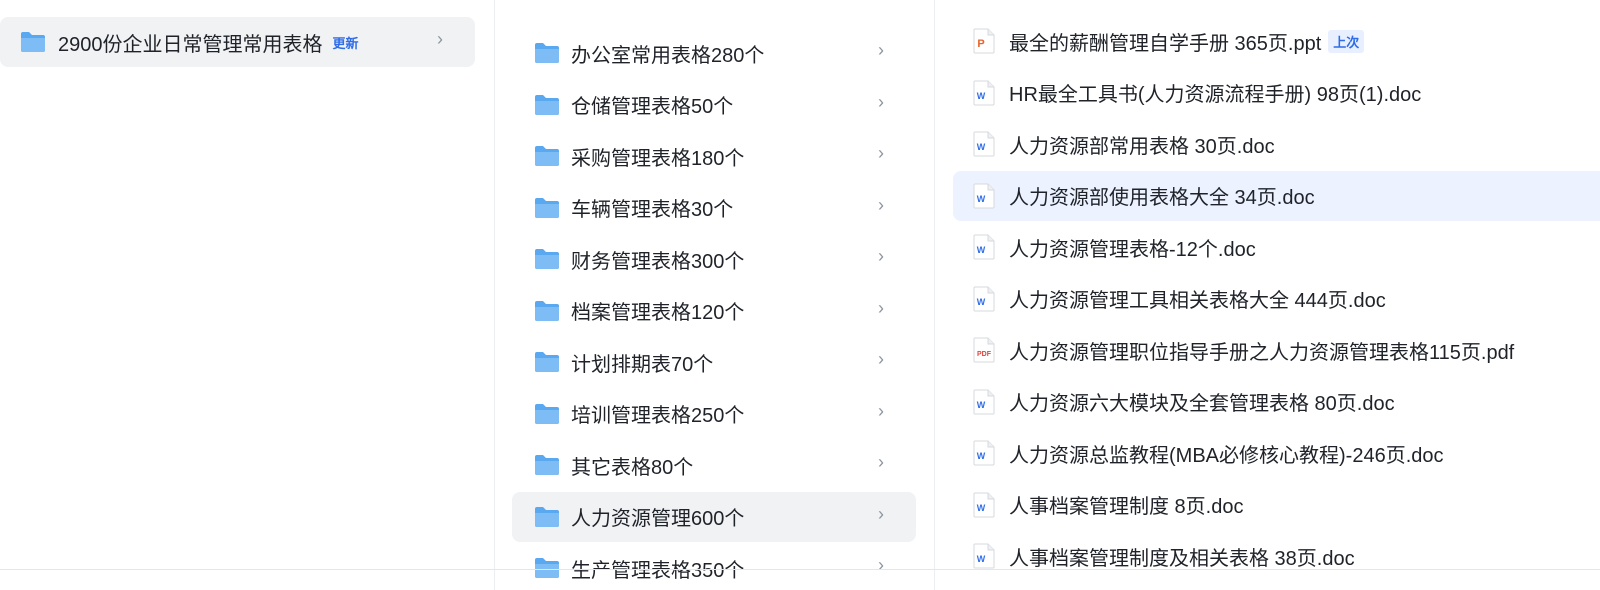 The image size is (1600, 590). What do you see at coordinates (658, 261) in the screenshot?
I see `category-label: 财务管理表格300个` at bounding box center [658, 261].